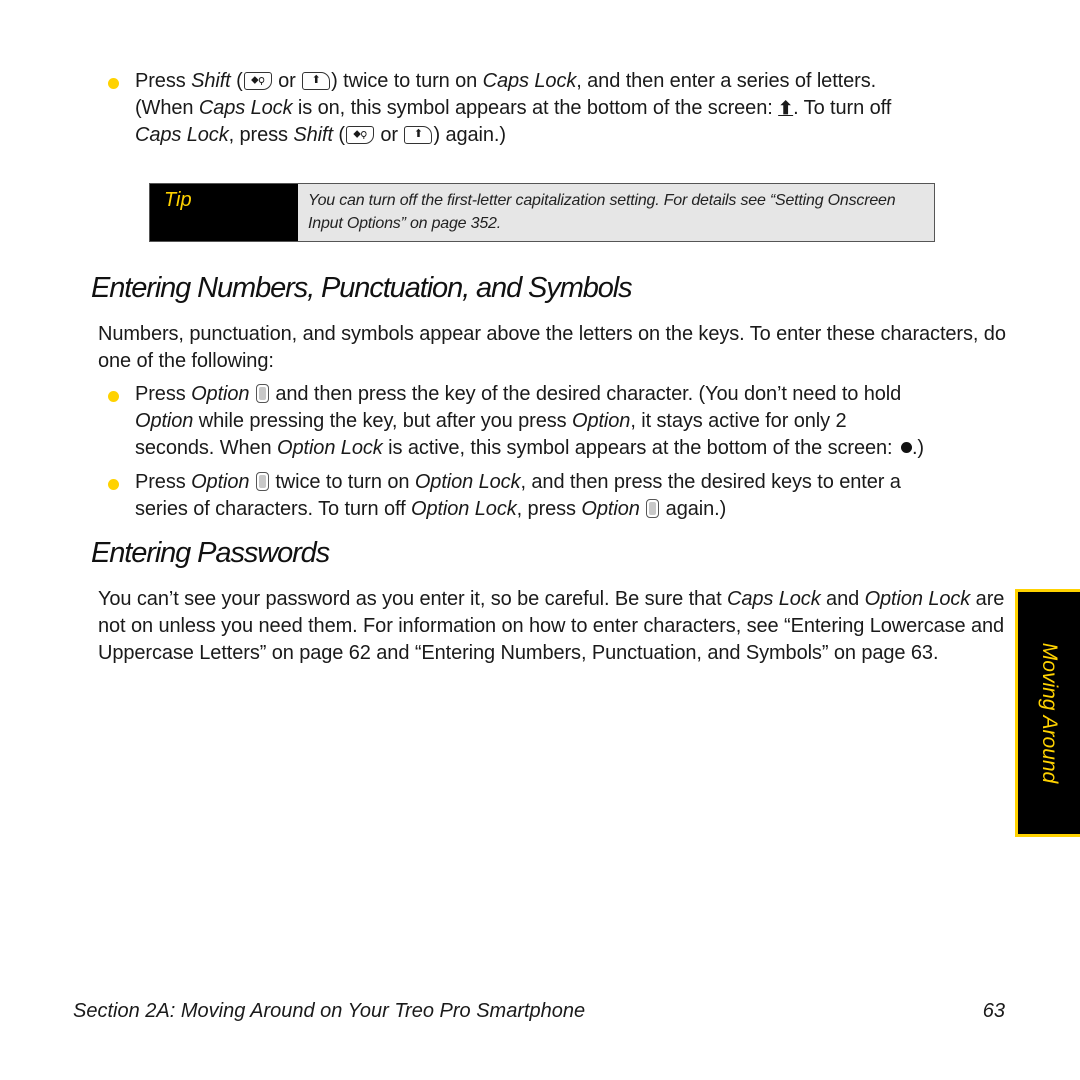  I want to click on footer-page-number: 63, so click(993, 1011).